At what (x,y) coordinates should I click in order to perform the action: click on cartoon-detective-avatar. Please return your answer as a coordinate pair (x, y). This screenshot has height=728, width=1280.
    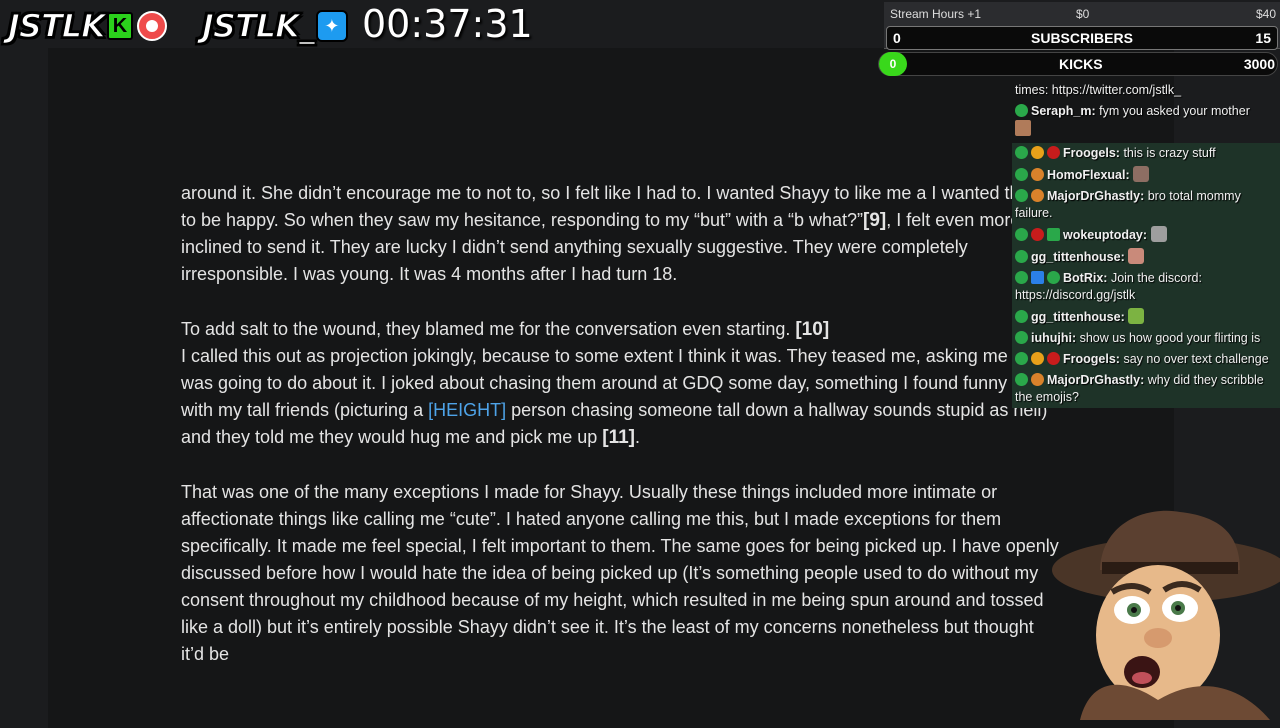
    Looking at the image, I should click on (1166, 615).